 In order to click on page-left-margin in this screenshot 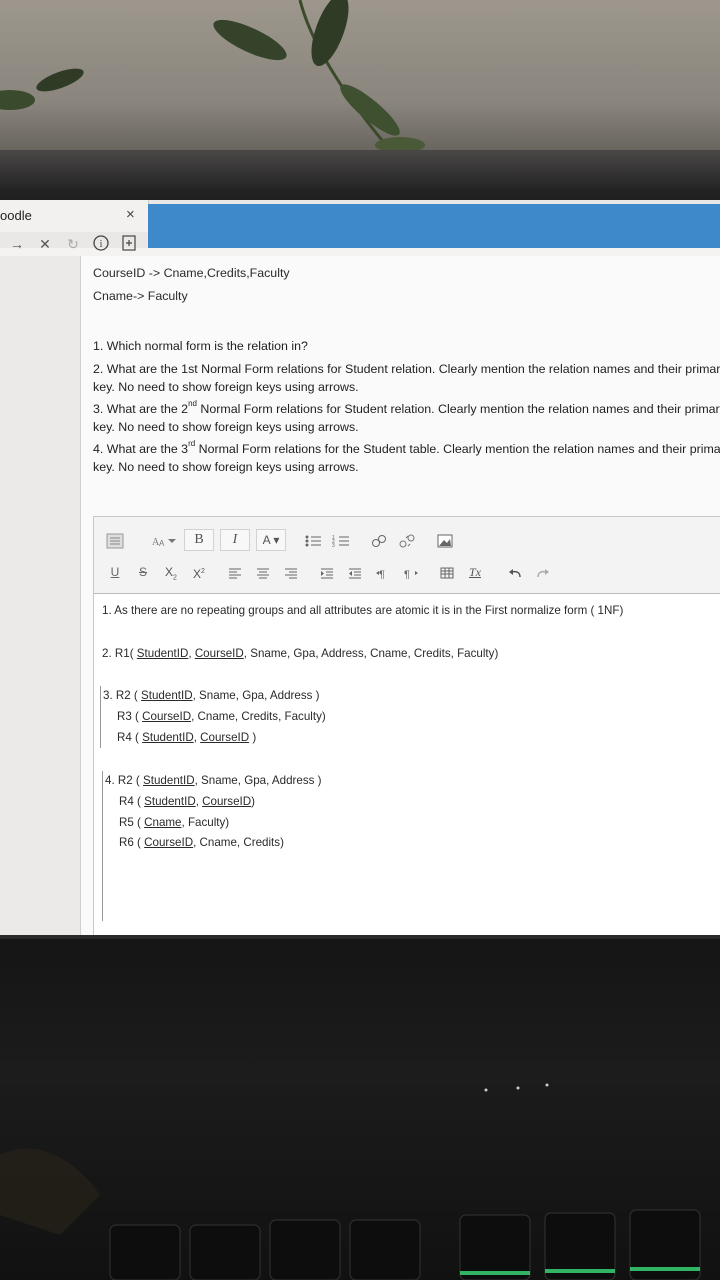, I will do `click(40, 595)`.